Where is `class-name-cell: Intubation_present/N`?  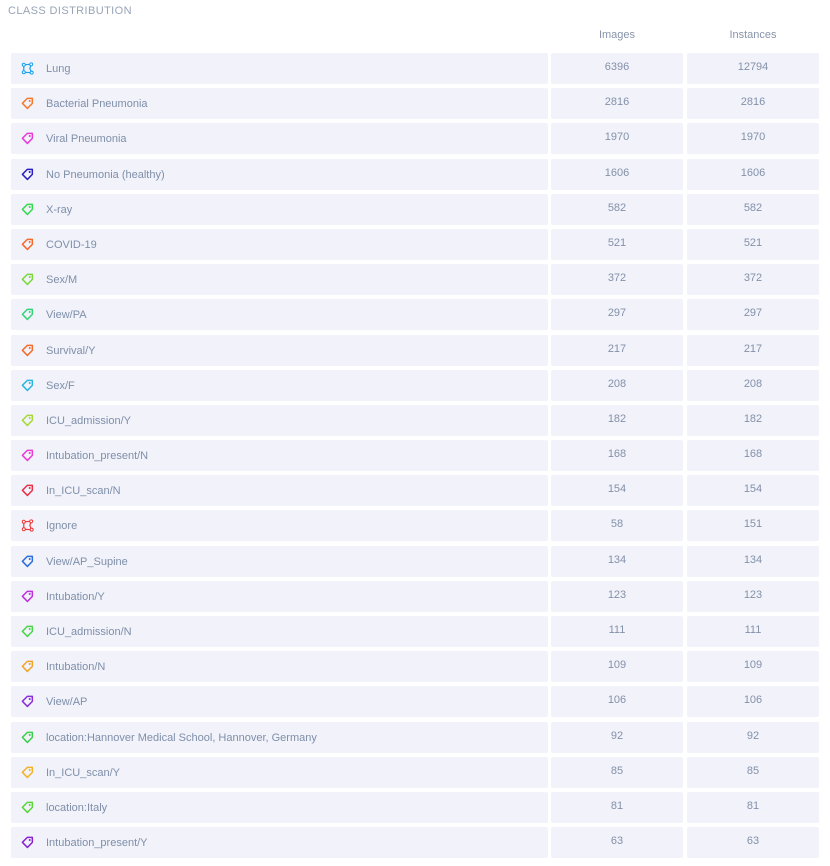 class-name-cell: Intubation_present/N is located at coordinates (279, 456).